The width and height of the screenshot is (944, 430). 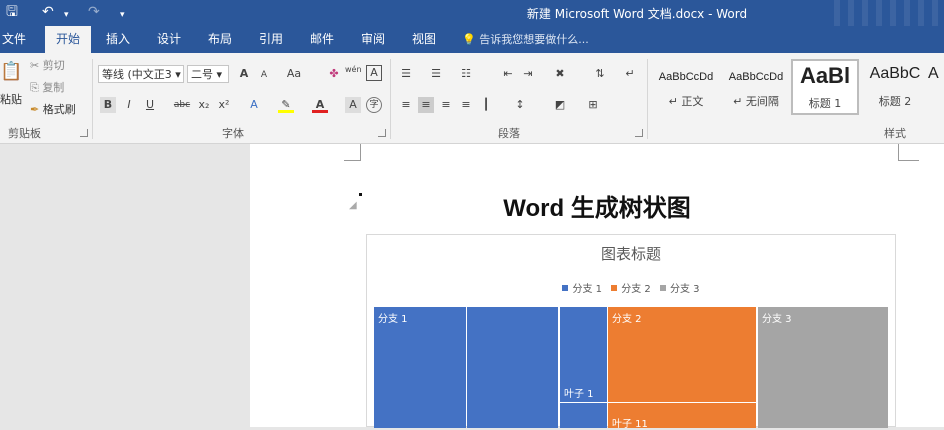 I want to click on character-shading-icon: A, so click(x=353, y=105).